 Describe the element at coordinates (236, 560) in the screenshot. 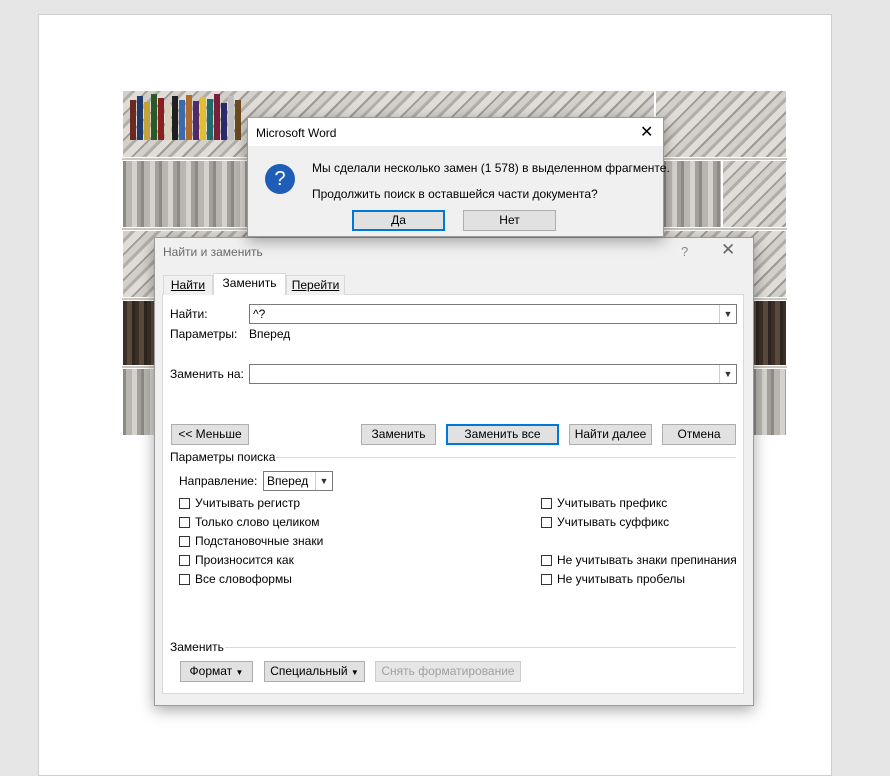

I see `checkbox-sounds-like: Произносится как` at that location.